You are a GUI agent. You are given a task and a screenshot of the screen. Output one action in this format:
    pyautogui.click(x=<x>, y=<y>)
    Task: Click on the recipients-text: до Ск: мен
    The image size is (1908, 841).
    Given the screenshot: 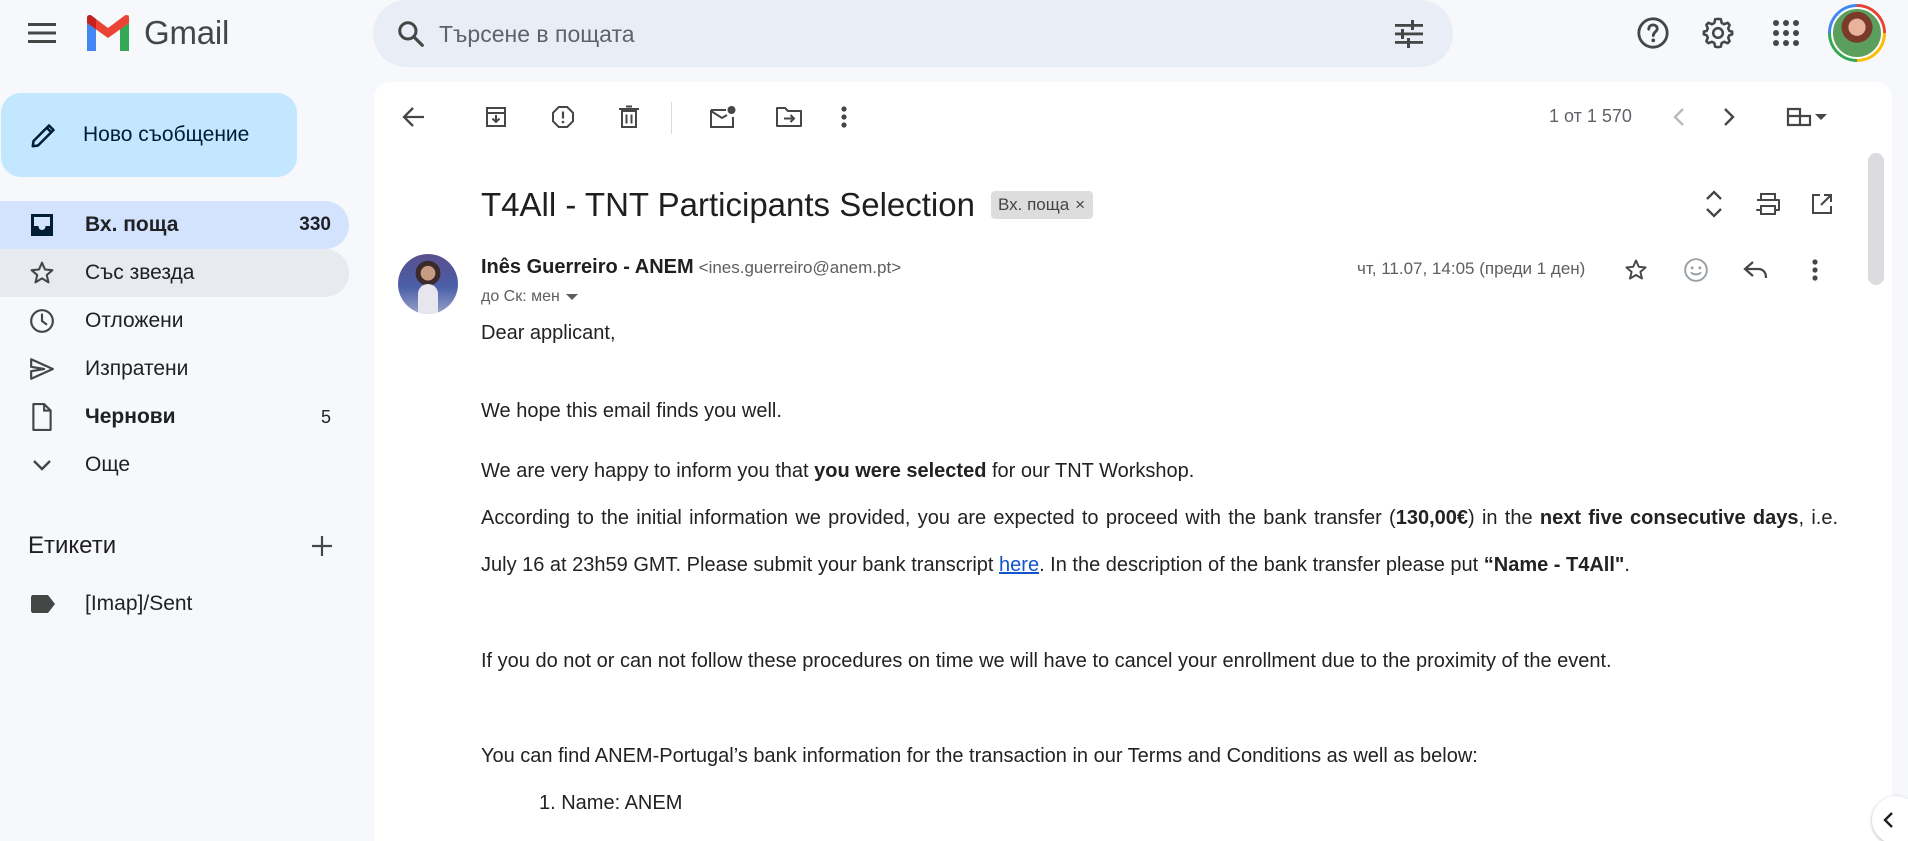 What is the action you would take?
    pyautogui.click(x=520, y=296)
    